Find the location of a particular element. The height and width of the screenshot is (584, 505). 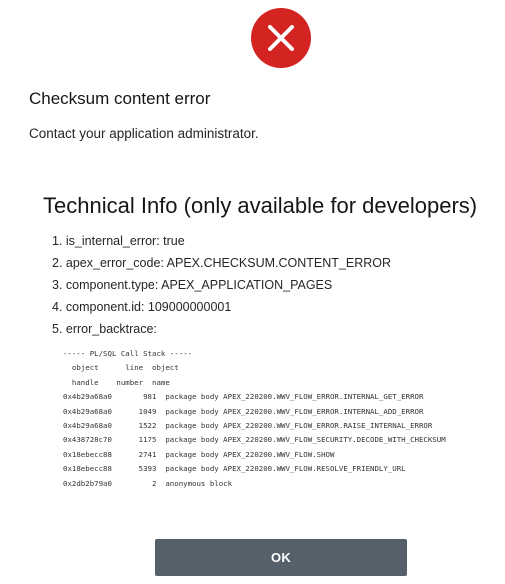

error-message: Contact your application administrator. is located at coordinates (144, 133).